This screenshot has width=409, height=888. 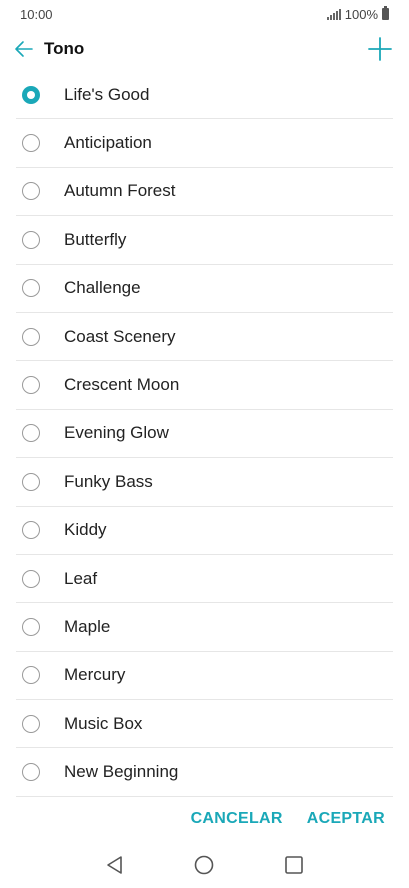 What do you see at coordinates (346, 819) in the screenshot?
I see `accept-button: ACEPTAR` at bounding box center [346, 819].